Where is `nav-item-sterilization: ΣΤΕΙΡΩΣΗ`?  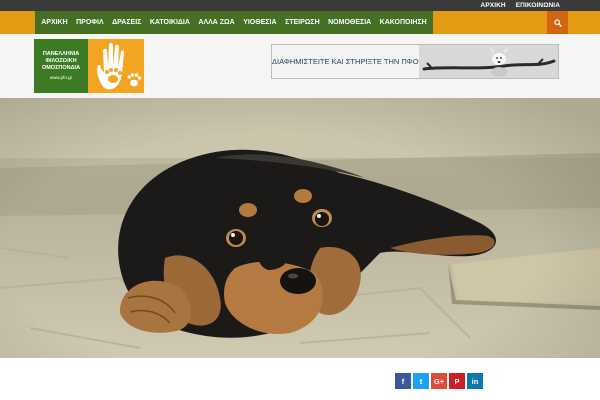 nav-item-sterilization: ΣΤΕΙΡΩΣΗ is located at coordinates (302, 22).